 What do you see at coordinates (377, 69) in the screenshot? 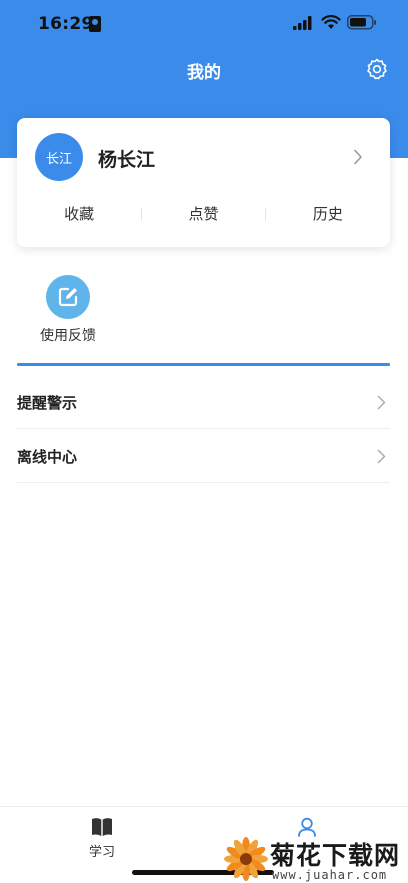
I see `settings-gear-icon` at bounding box center [377, 69].